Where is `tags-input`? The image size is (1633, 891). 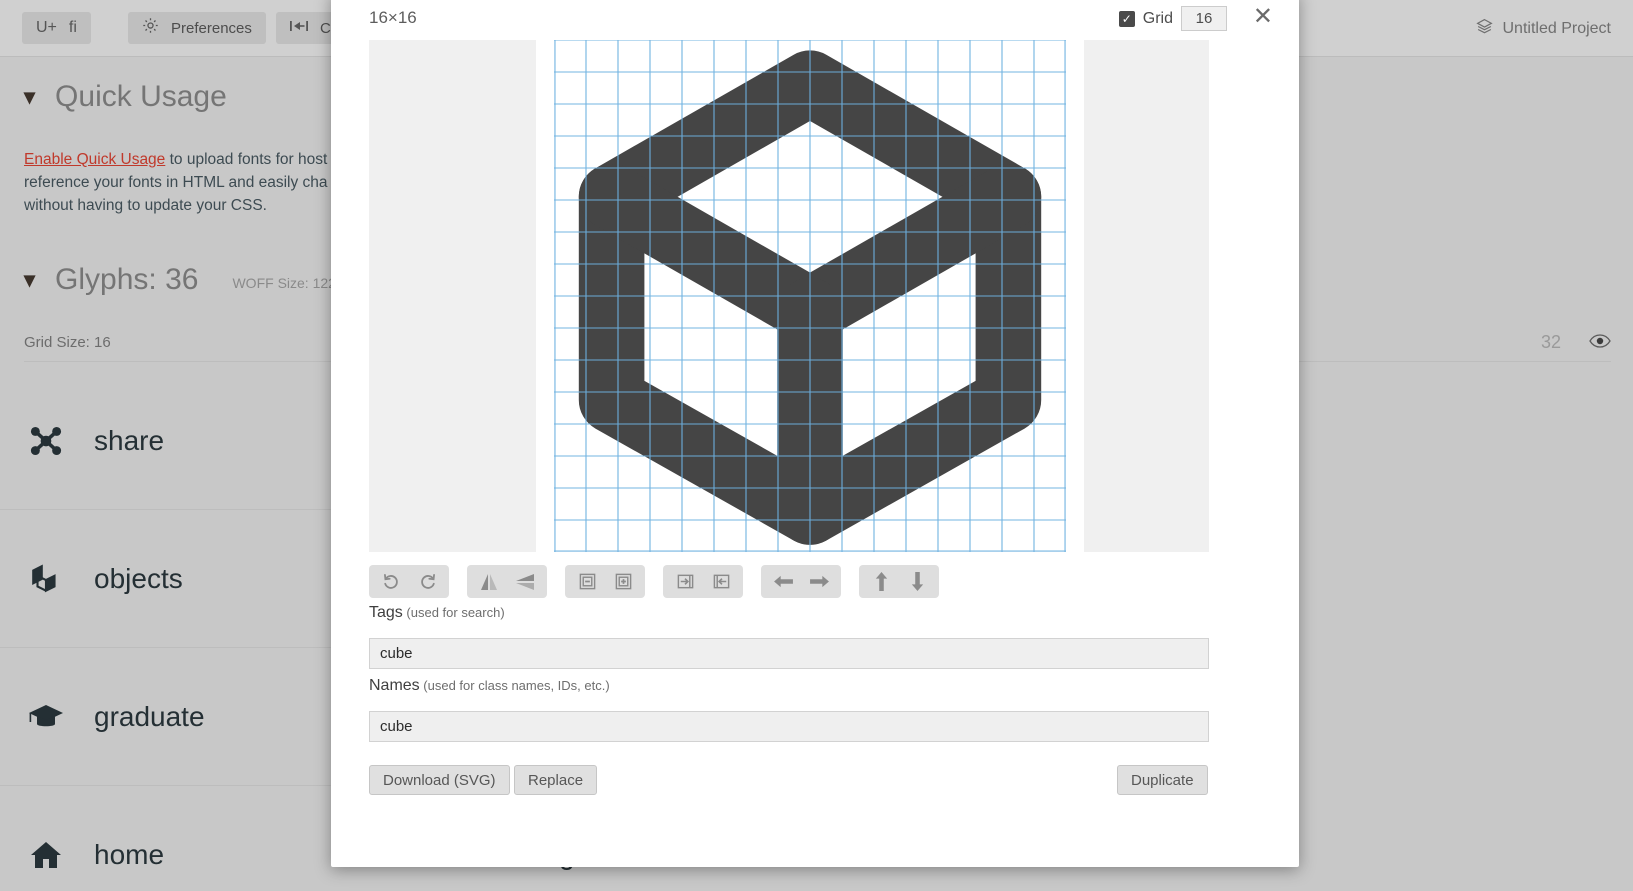
tags-input is located at coordinates (789, 653).